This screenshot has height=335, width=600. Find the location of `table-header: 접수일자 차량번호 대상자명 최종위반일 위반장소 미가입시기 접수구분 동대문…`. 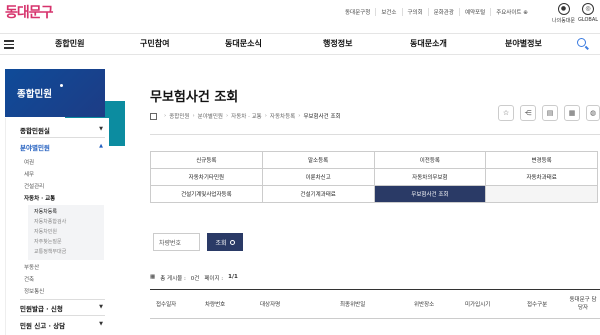

table-header: 접수일자 차량번호 대상자명 최종위반일 위반장소 미가입시기 접수구분 동대문… is located at coordinates (375, 304).